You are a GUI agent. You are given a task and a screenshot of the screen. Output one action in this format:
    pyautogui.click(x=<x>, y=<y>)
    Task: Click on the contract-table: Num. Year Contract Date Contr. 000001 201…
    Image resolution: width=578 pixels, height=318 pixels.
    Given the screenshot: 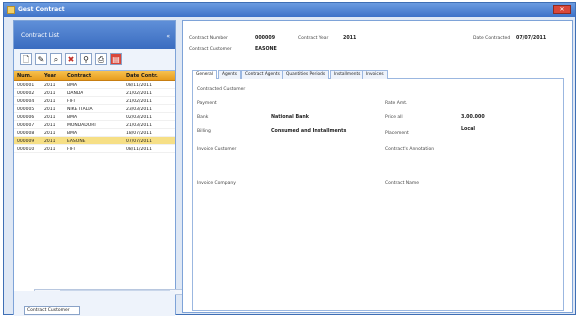 What is the action you would take?
    pyautogui.click(x=94, y=112)
    